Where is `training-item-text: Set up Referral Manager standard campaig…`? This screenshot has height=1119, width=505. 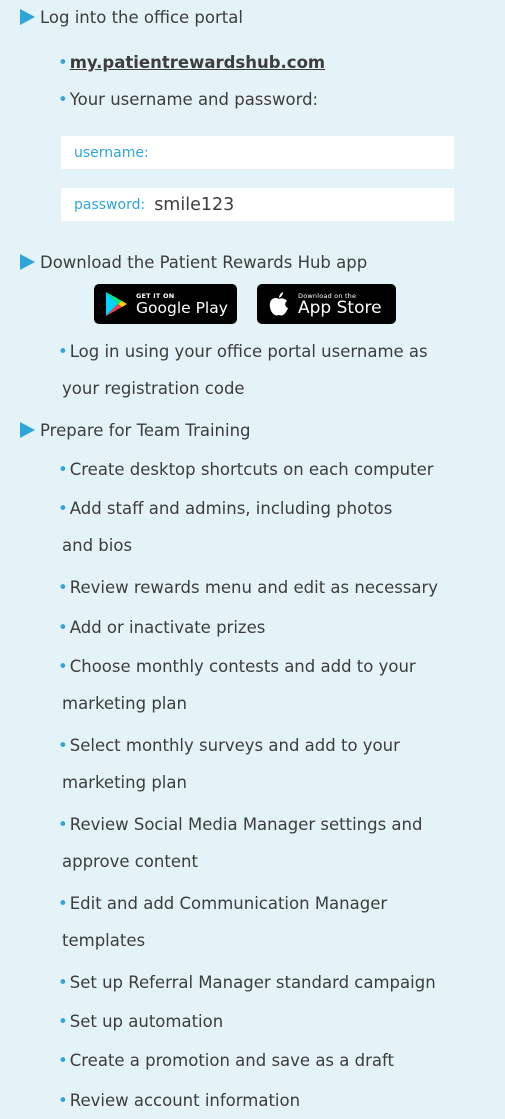 training-item-text: Set up Referral Manager standard campaig… is located at coordinates (252, 982).